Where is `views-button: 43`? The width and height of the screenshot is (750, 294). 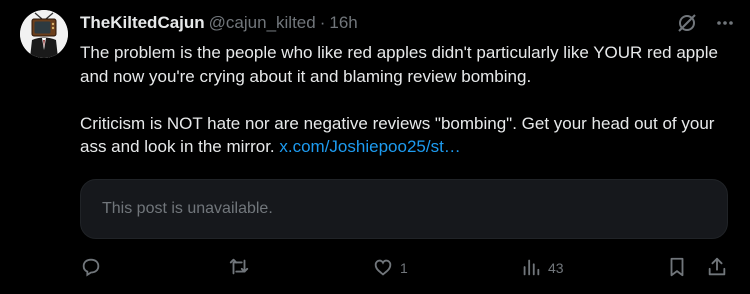 views-button: 43 is located at coordinates (542, 268).